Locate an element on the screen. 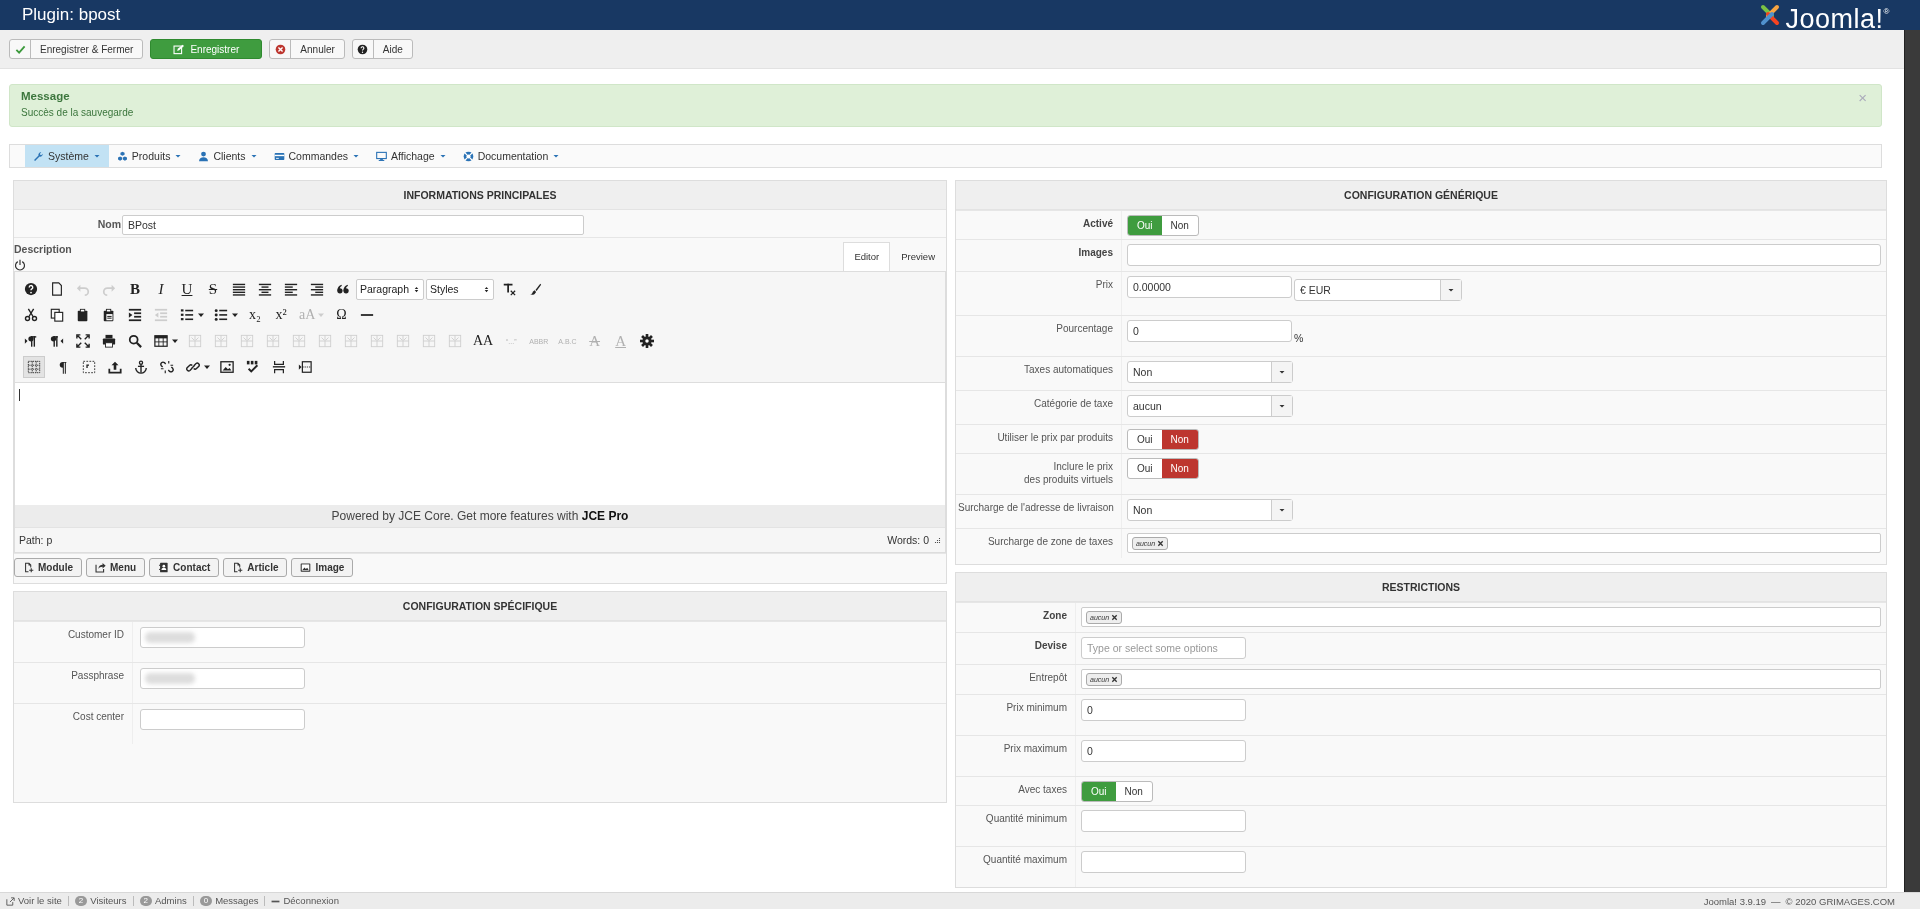  link-icon is located at coordinates (193, 367).